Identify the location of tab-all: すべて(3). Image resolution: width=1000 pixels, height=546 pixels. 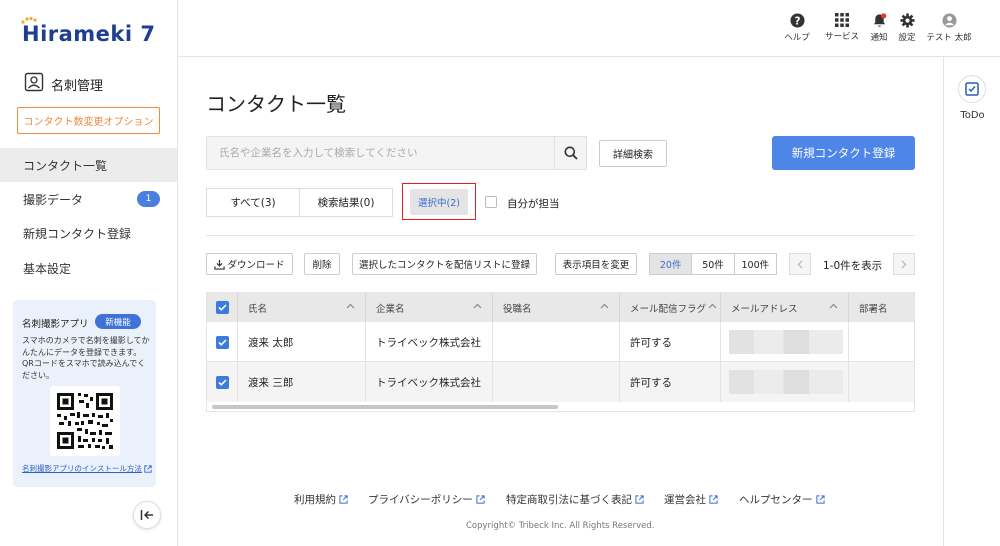
(253, 202).